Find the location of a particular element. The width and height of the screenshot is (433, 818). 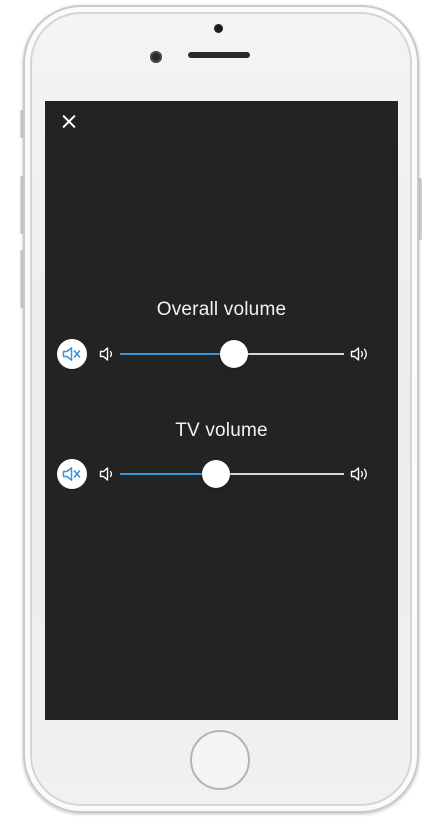

overall-volume-fill is located at coordinates (177, 354).